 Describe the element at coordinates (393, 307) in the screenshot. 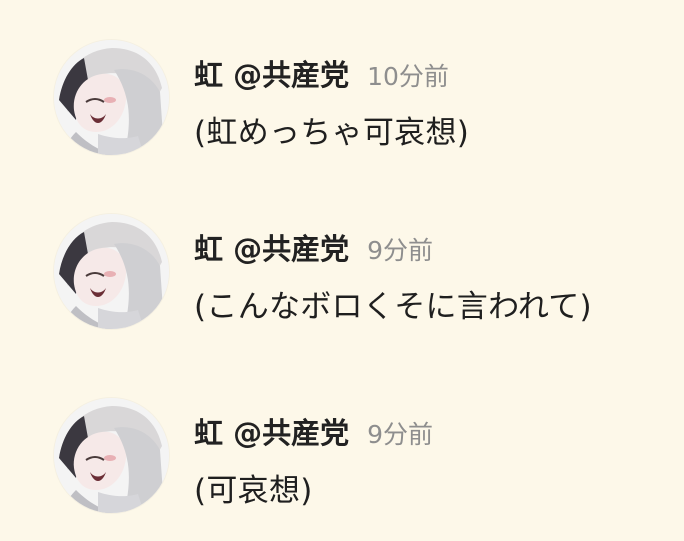

I see `message-text: (こんなボロくそに言われて)` at that location.